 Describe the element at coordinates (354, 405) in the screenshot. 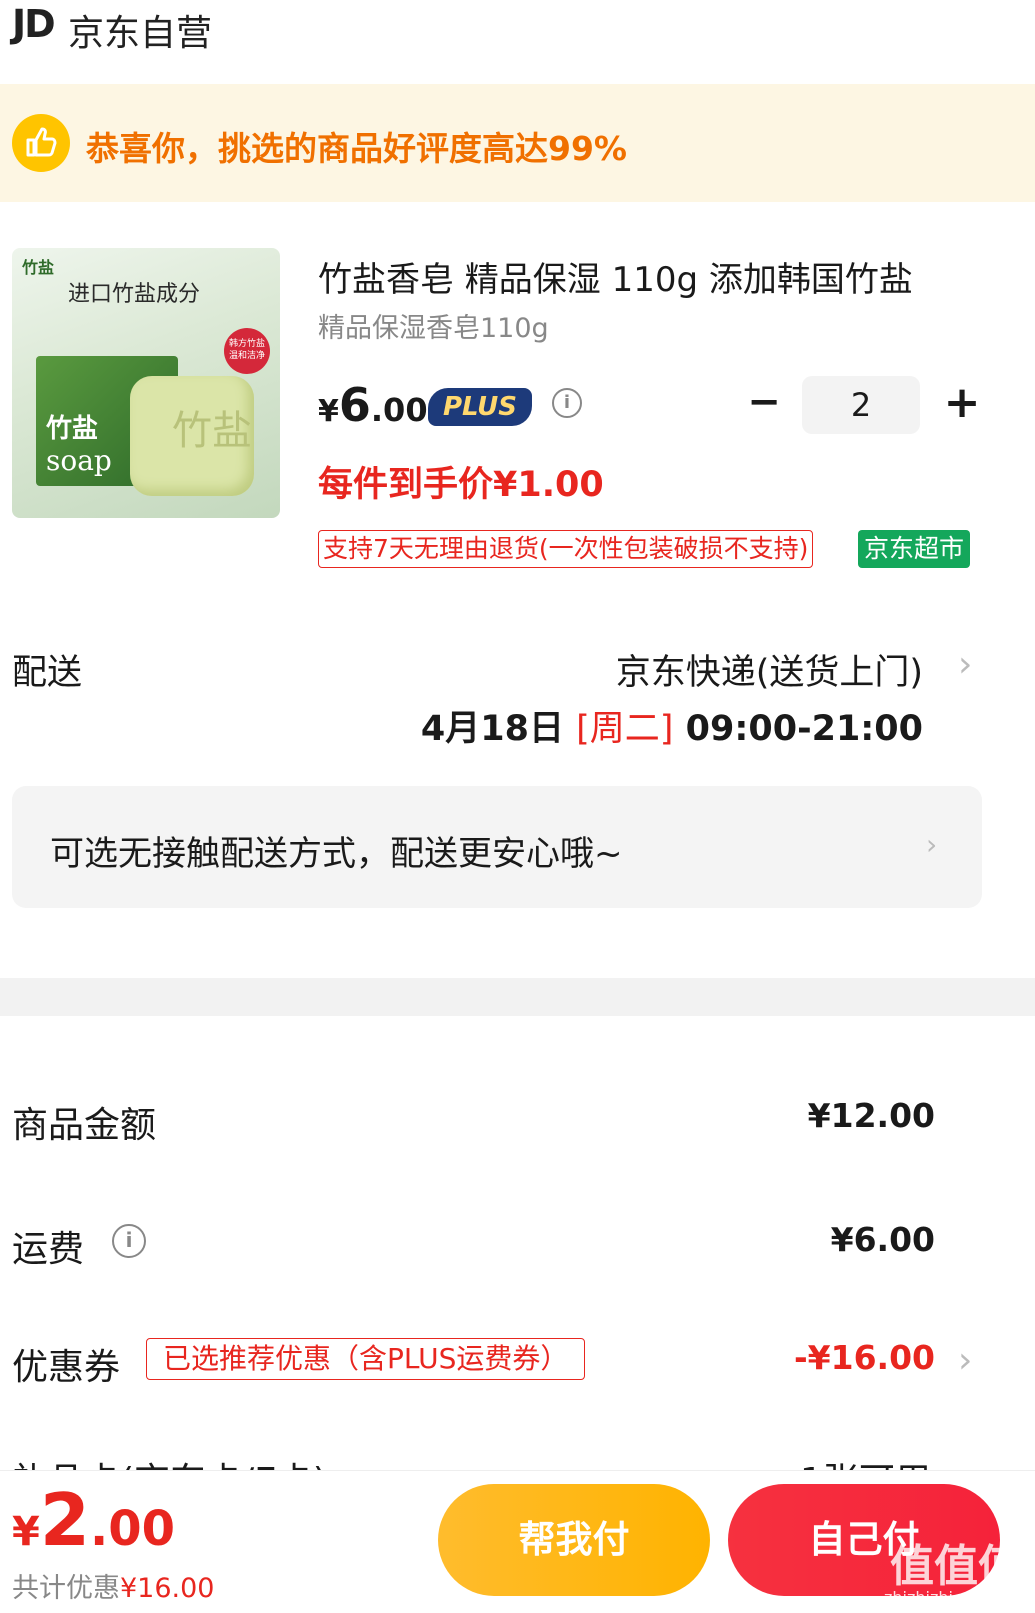

I see `price-integer: 6` at that location.